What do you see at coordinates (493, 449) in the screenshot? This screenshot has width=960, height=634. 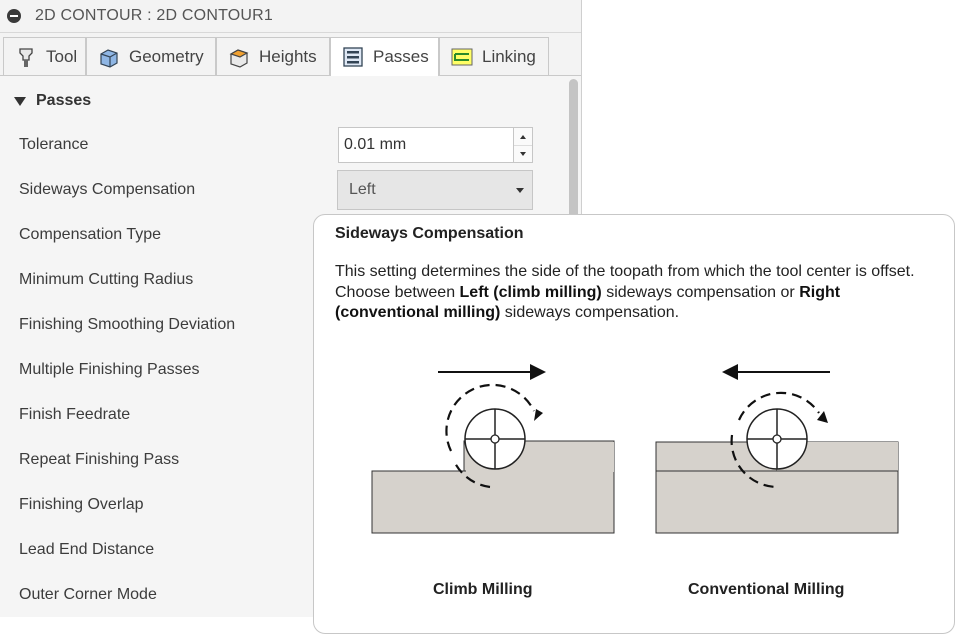 I see `climb-milling-illustration` at bounding box center [493, 449].